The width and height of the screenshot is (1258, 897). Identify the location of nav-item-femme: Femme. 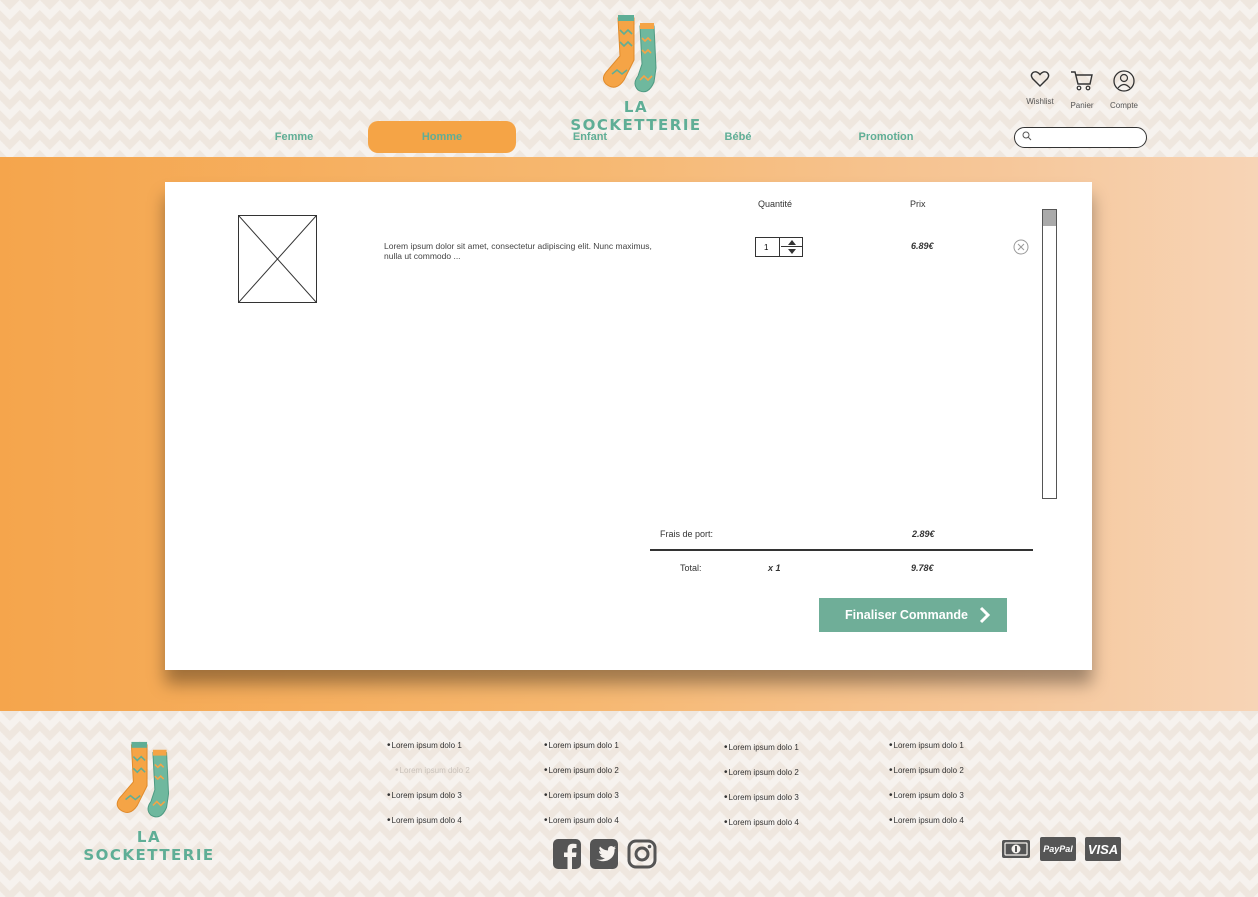
(294, 137).